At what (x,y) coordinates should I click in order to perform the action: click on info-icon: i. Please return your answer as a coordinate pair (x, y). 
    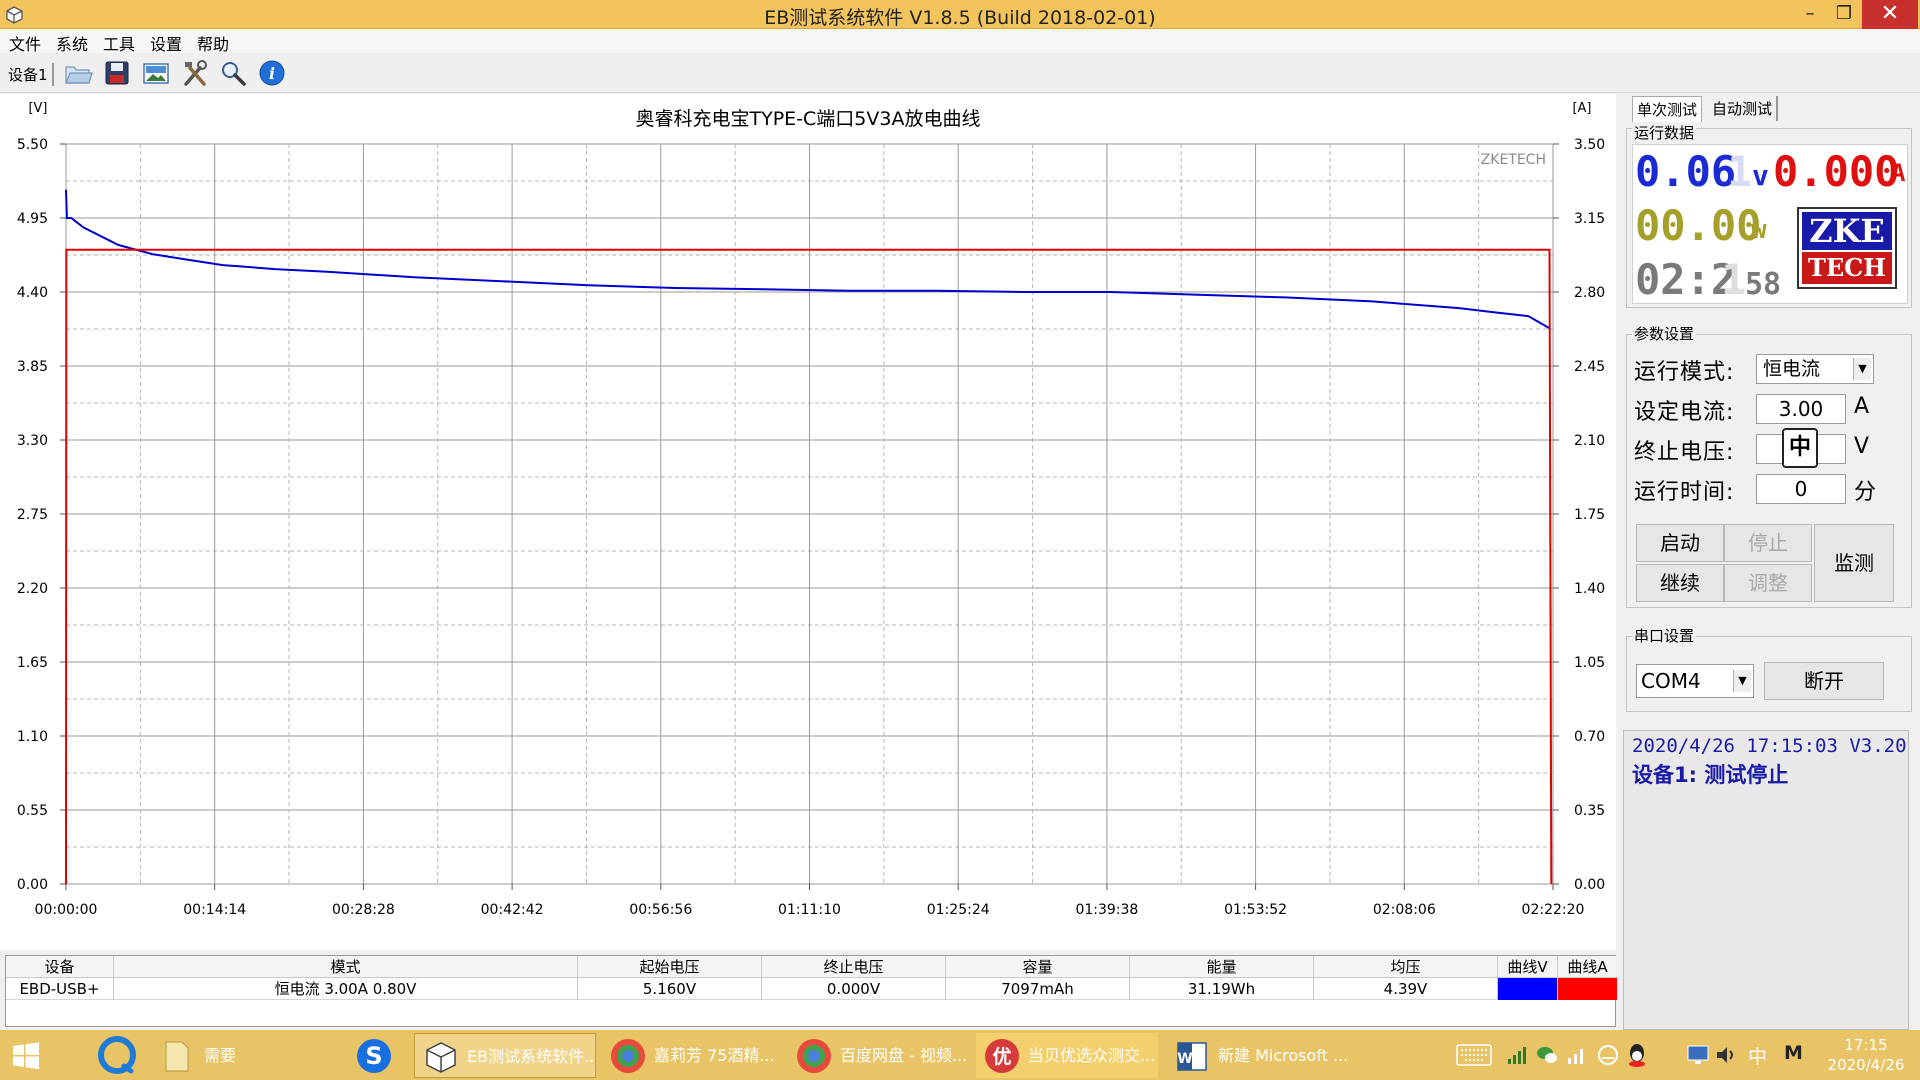
    Looking at the image, I should click on (272, 73).